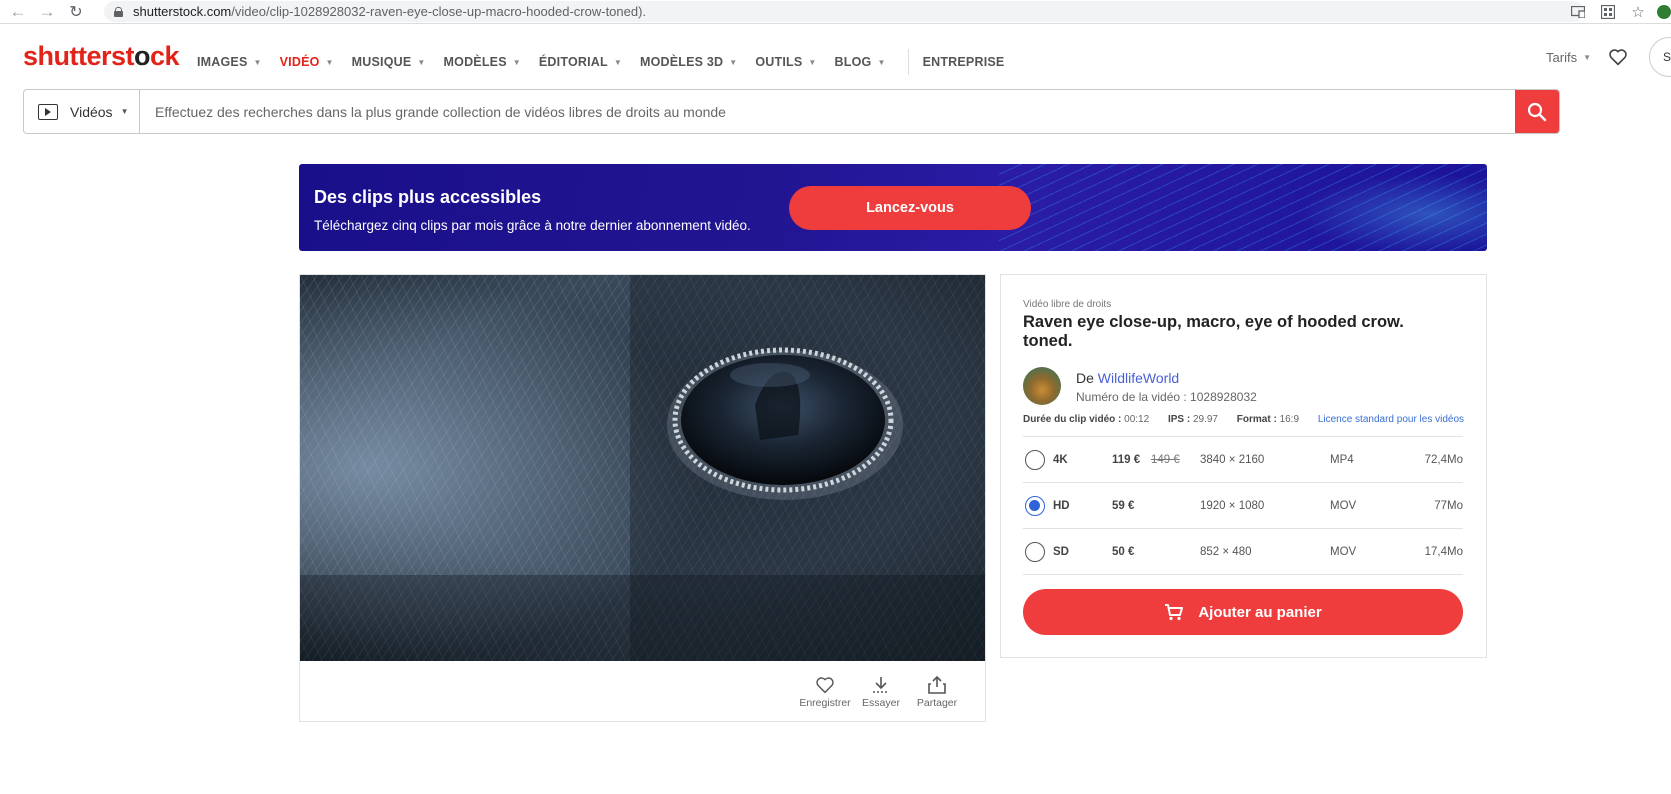 This screenshot has height=794, width=1671. What do you see at coordinates (48, 111) in the screenshot?
I see `video-play-icon` at bounding box center [48, 111].